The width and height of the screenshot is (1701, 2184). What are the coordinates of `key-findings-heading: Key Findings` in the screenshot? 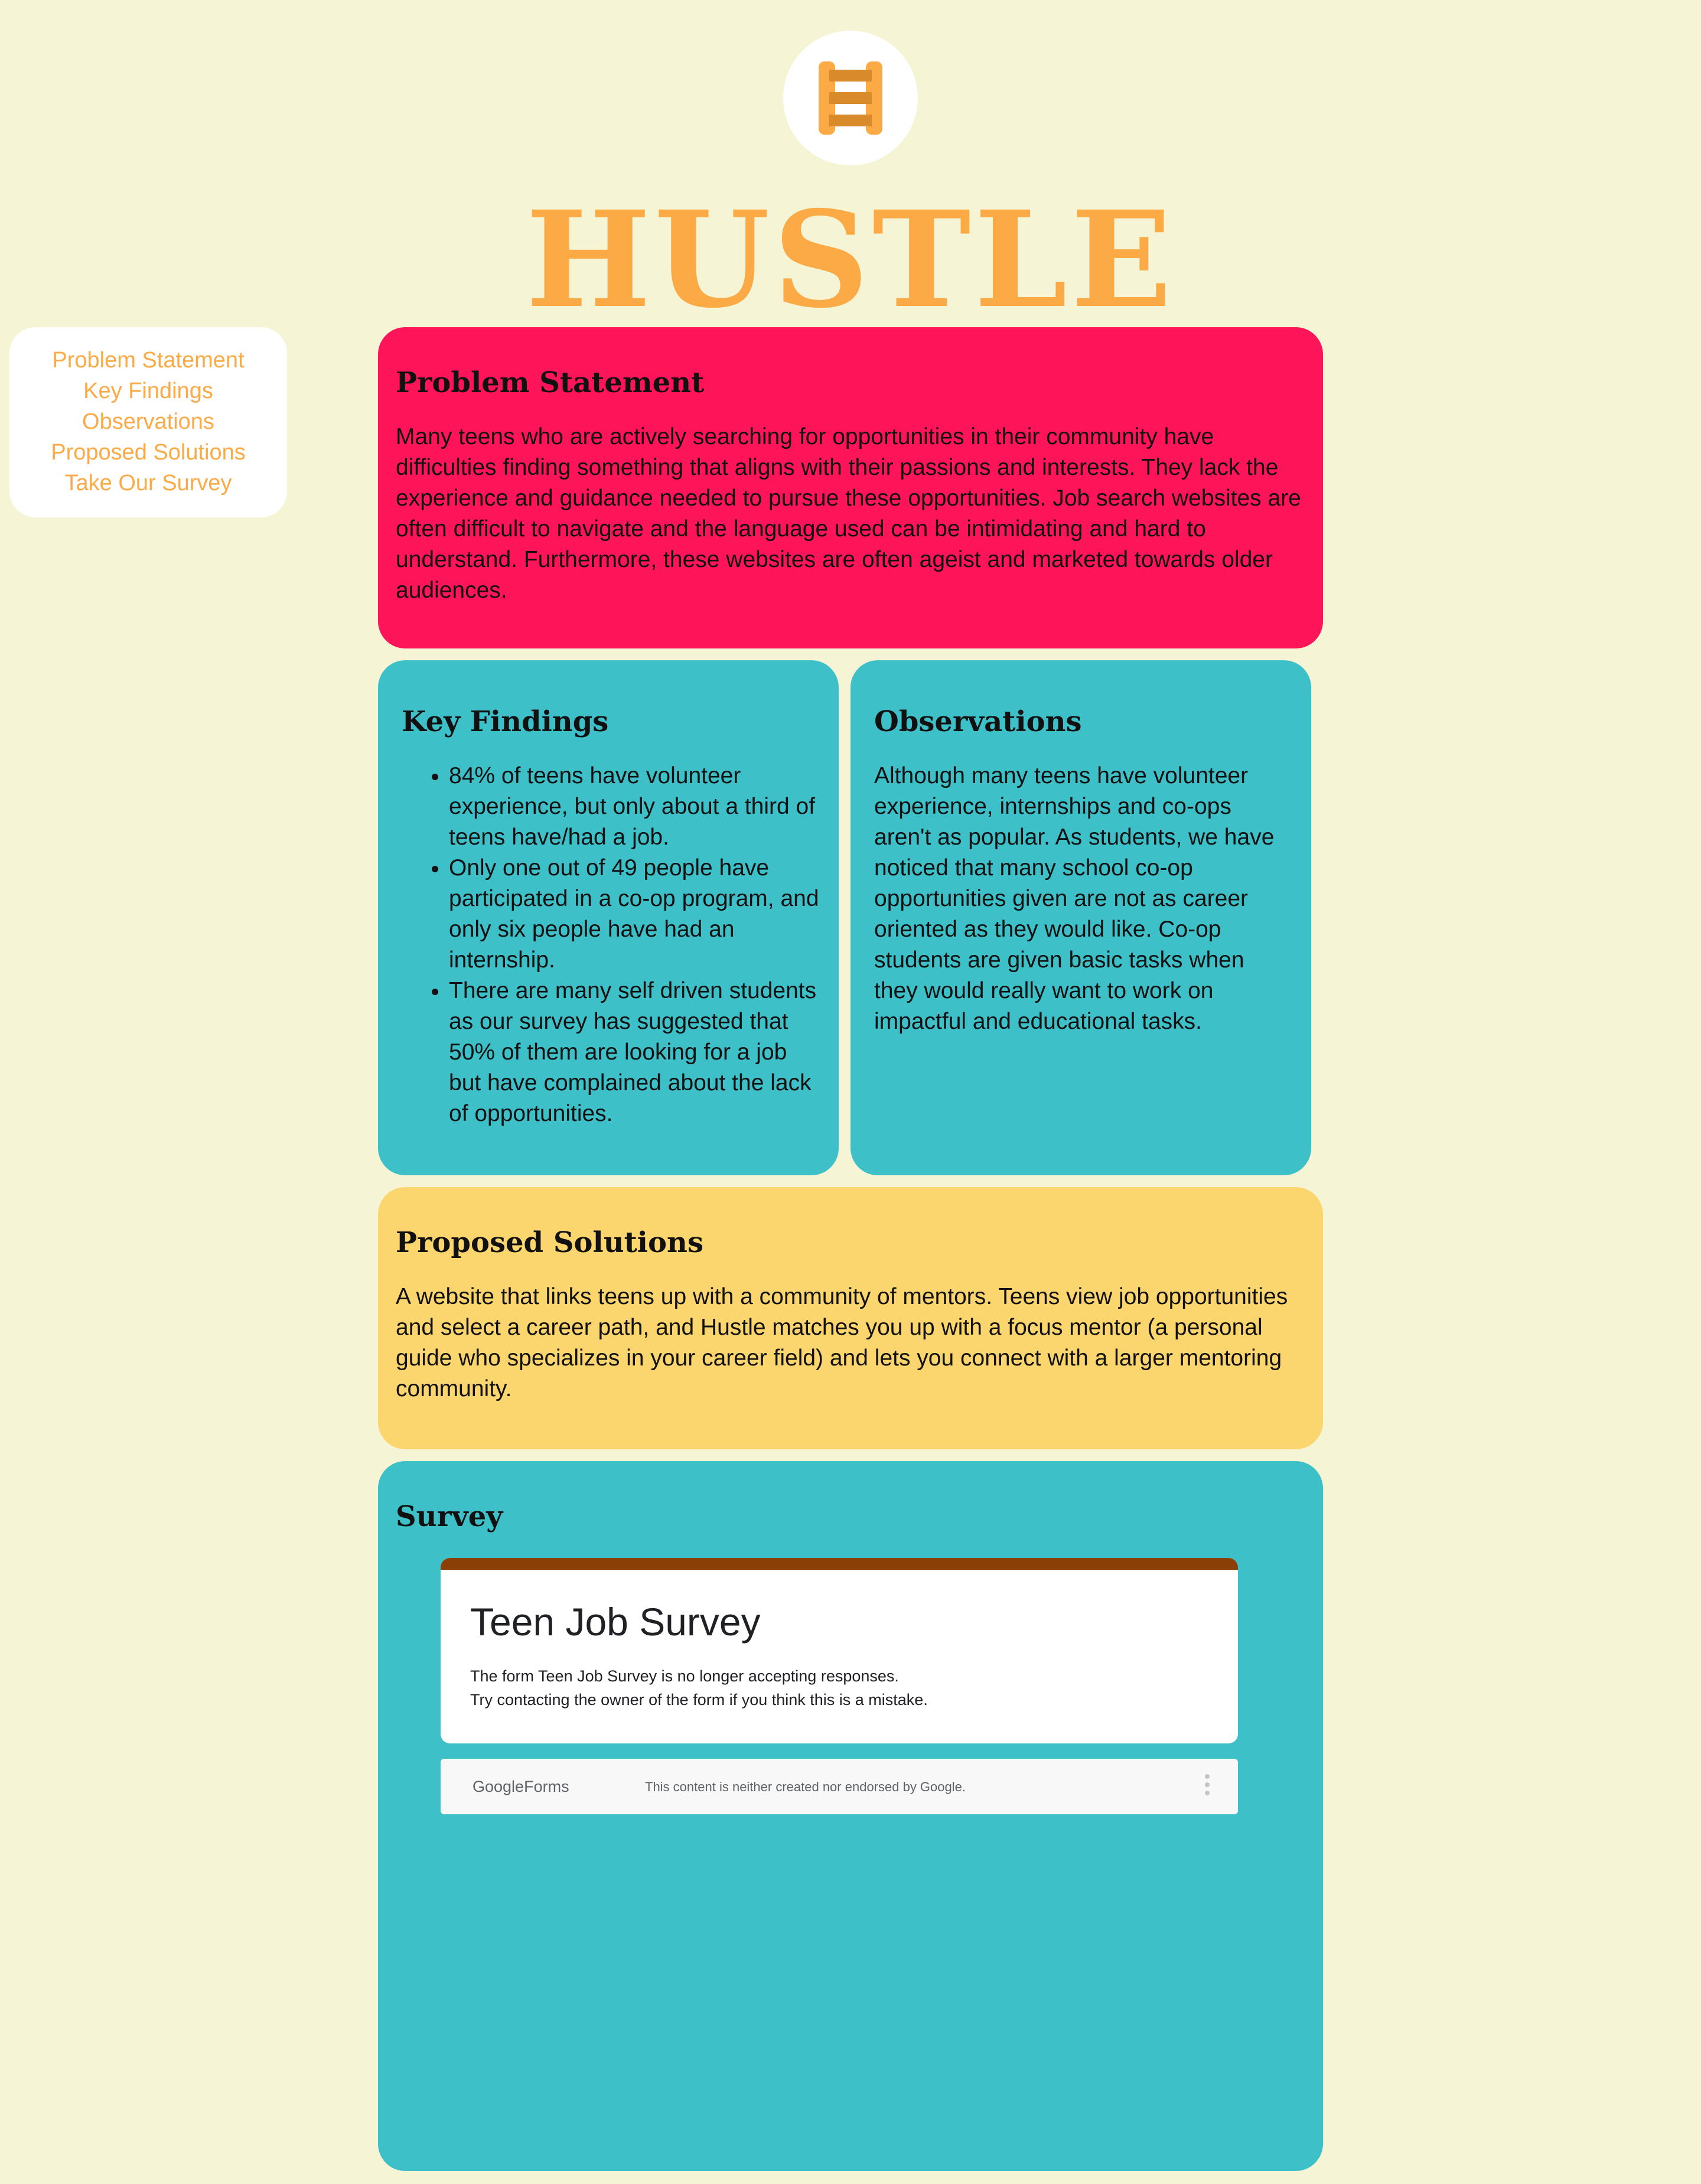 It's located at (505, 721).